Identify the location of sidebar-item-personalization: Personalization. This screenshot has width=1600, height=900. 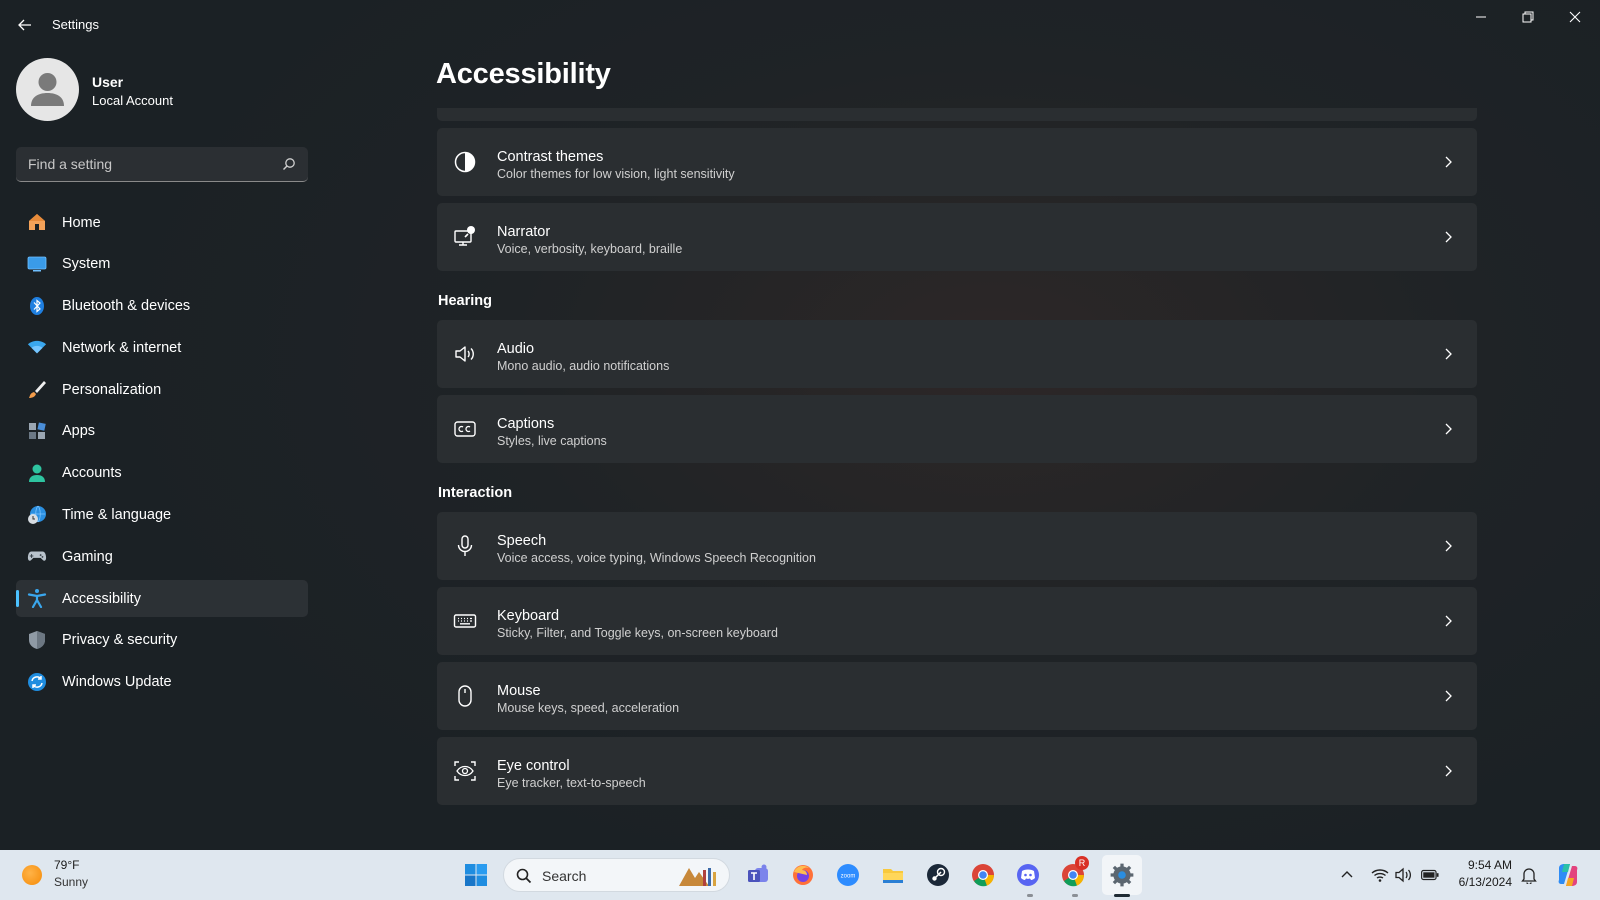
(162, 389).